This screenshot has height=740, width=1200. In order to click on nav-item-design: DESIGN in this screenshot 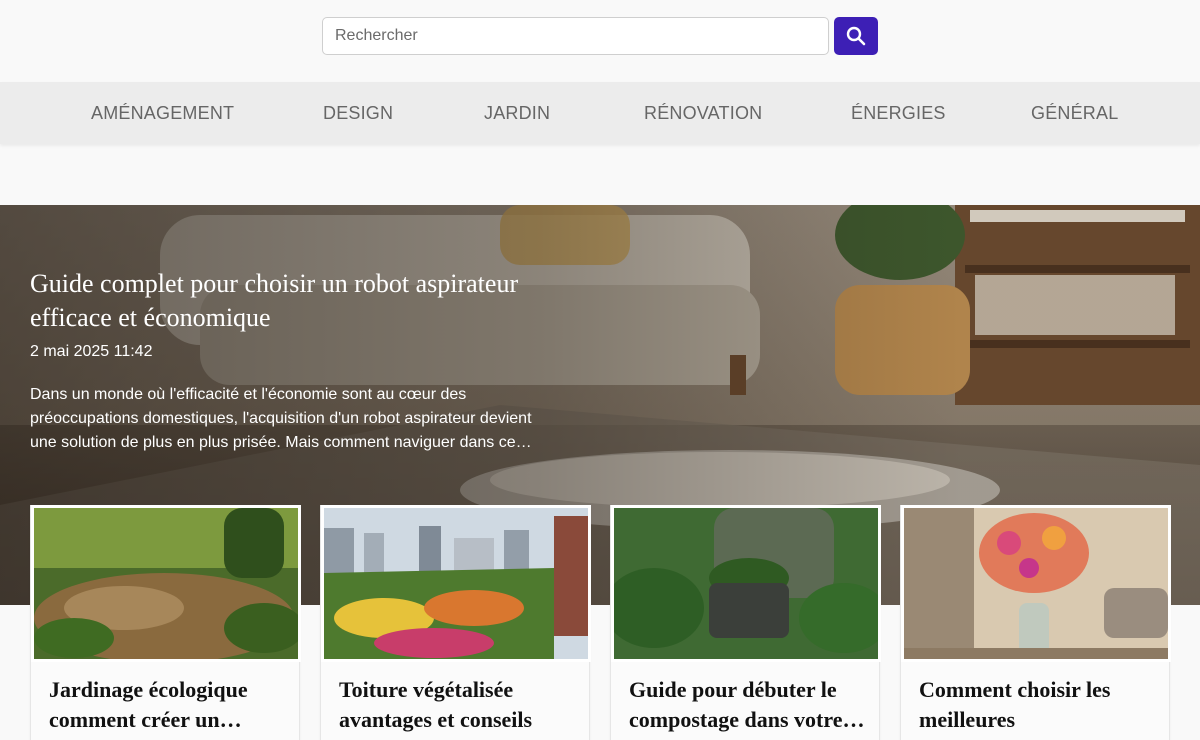, I will do `click(358, 113)`.